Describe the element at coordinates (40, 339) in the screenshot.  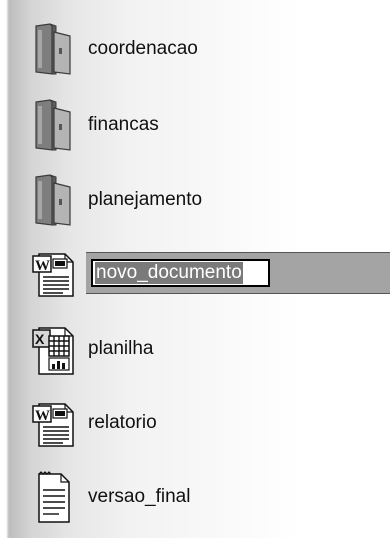
I see `svg-text: X` at that location.